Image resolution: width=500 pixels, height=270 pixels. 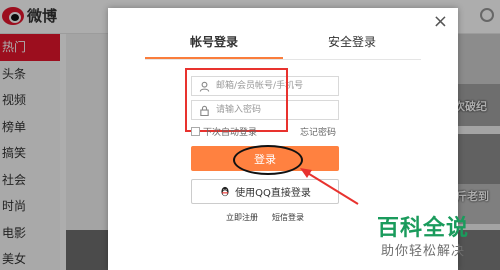 What do you see at coordinates (204, 86) in the screenshot?
I see `user-icon` at bounding box center [204, 86].